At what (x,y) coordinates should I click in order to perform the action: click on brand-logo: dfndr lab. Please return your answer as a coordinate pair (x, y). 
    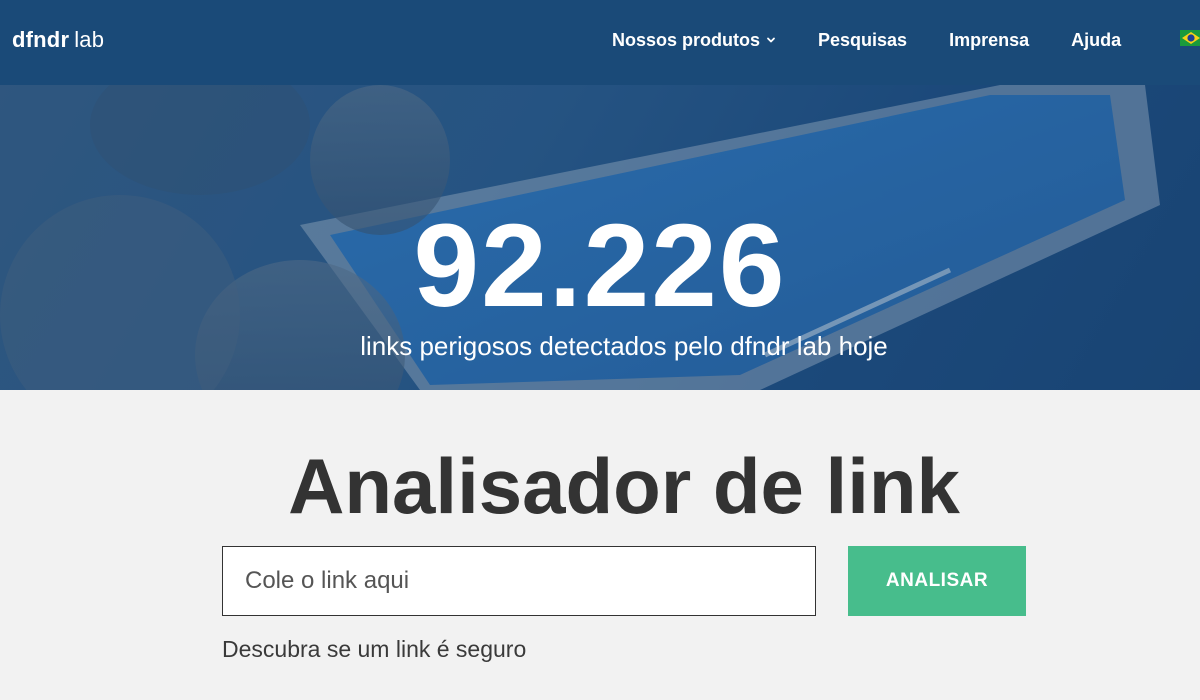
    Looking at the image, I should click on (58, 40).